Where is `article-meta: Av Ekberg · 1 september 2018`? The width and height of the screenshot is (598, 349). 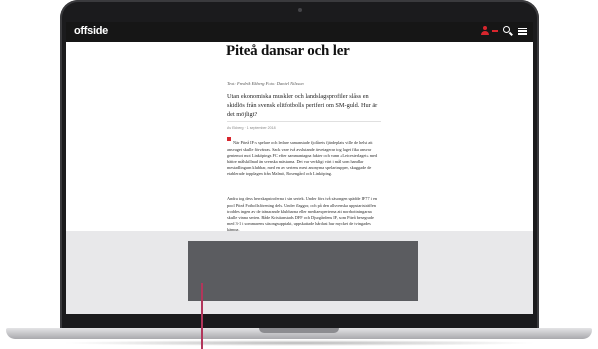 article-meta: Av Ekberg · 1 september 2018 is located at coordinates (251, 128).